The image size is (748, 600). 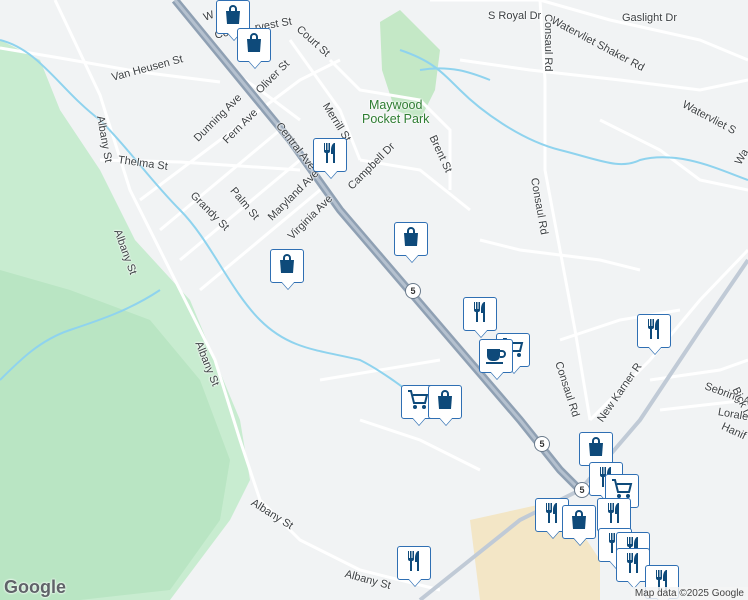 I want to click on map-pin-coffee-cup, so click(x=497, y=360).